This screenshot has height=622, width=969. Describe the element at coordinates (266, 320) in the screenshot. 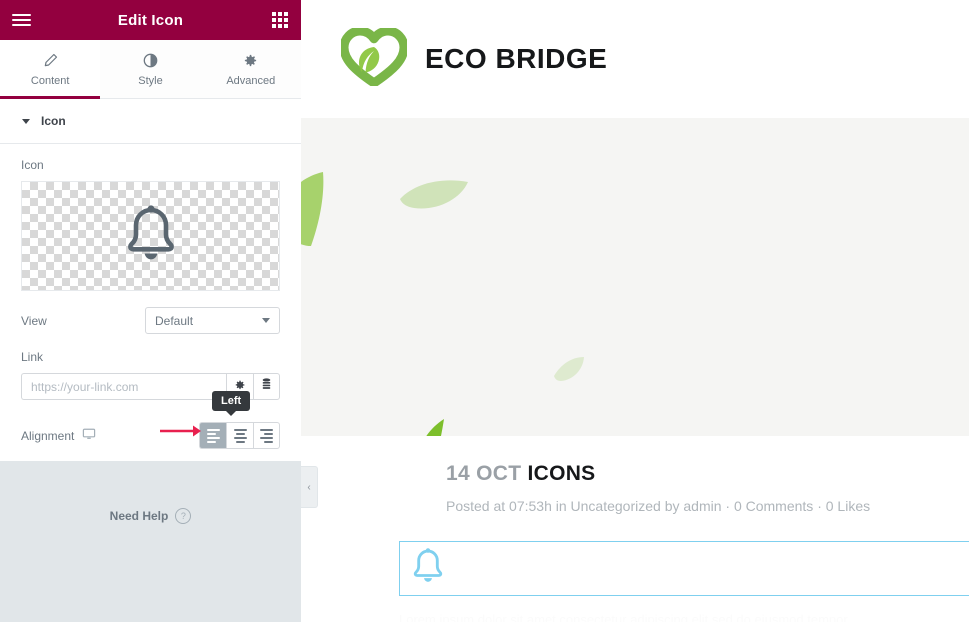

I see `chevron-down-icon` at that location.